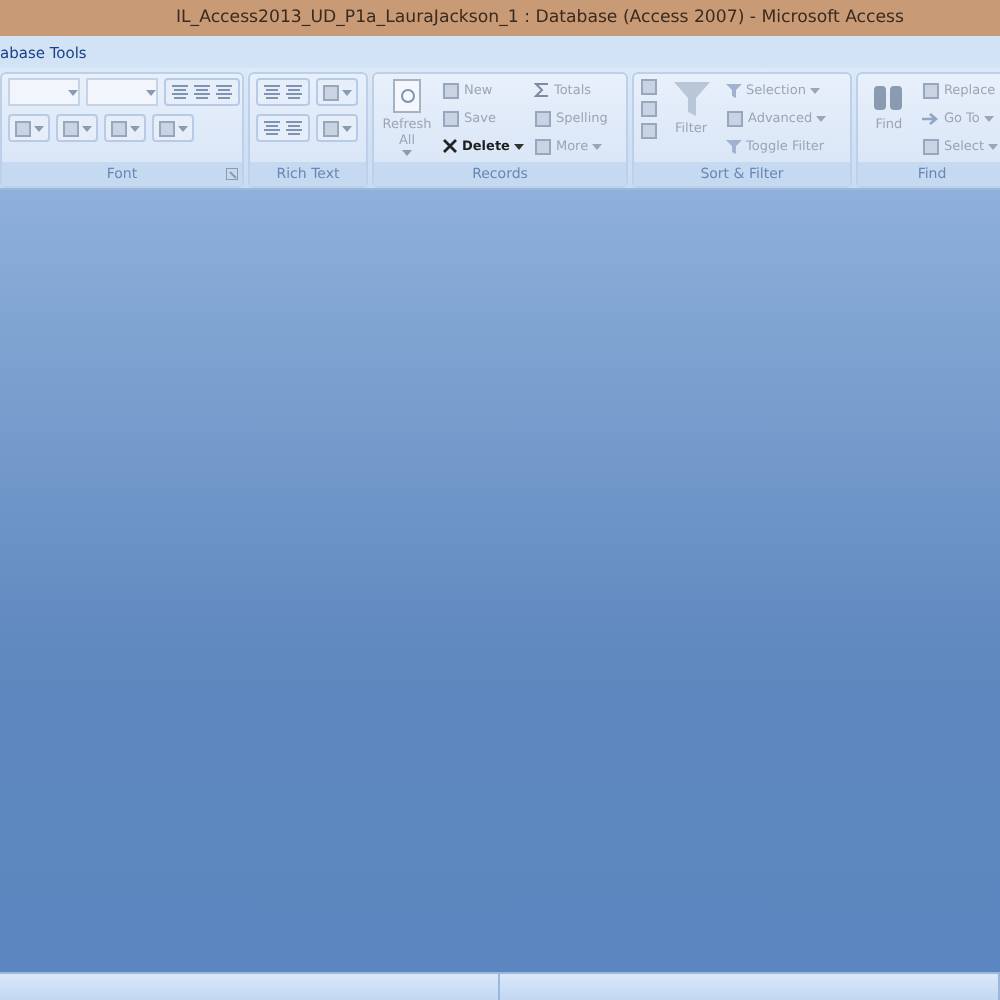 This screenshot has width=1000, height=1000. Describe the element at coordinates (122, 92) in the screenshot. I see `font-size-field` at that location.